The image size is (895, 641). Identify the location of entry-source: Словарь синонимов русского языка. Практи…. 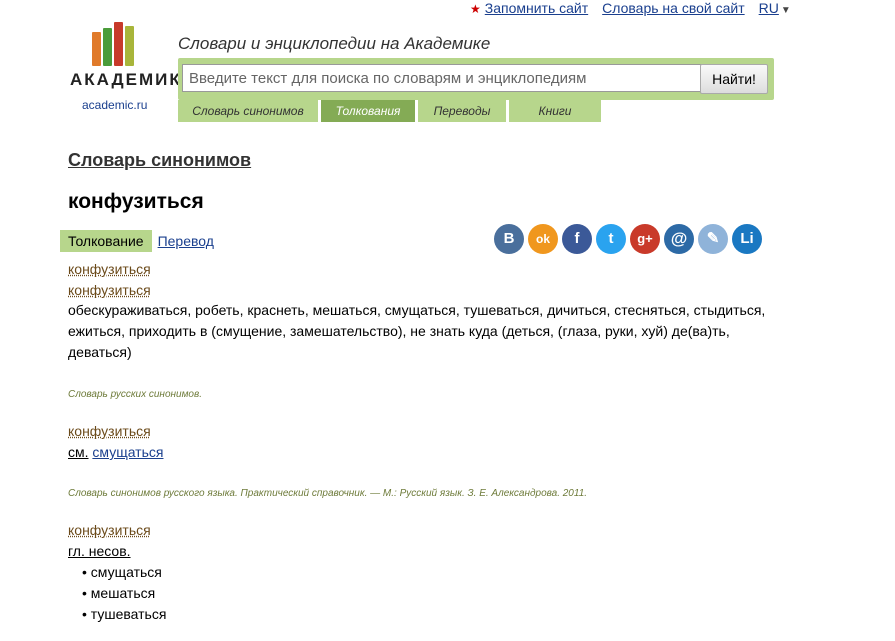
(328, 493).